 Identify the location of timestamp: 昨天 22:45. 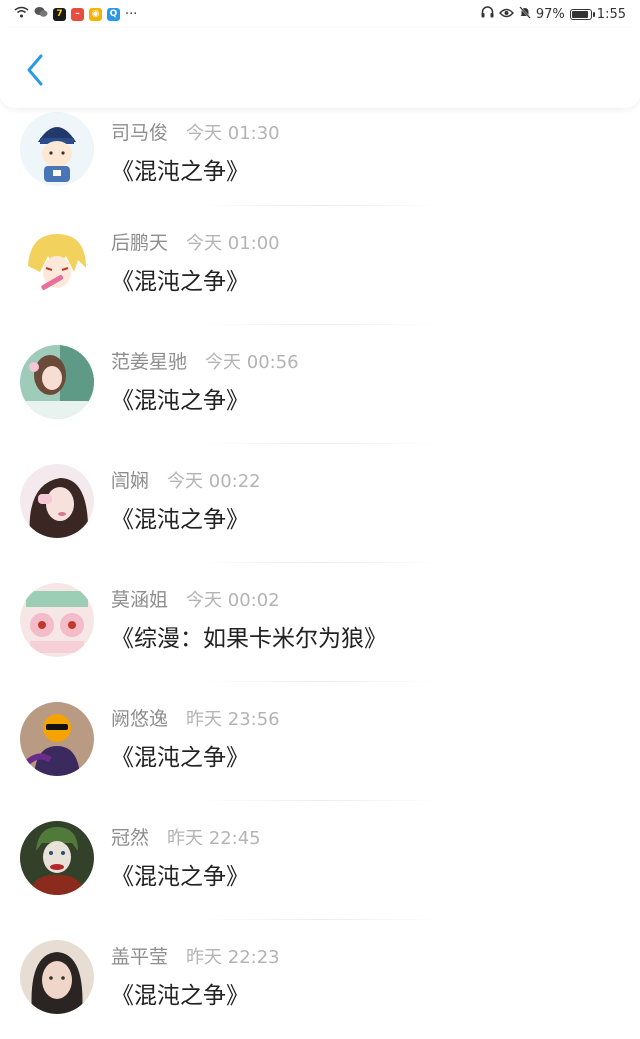
(214, 838).